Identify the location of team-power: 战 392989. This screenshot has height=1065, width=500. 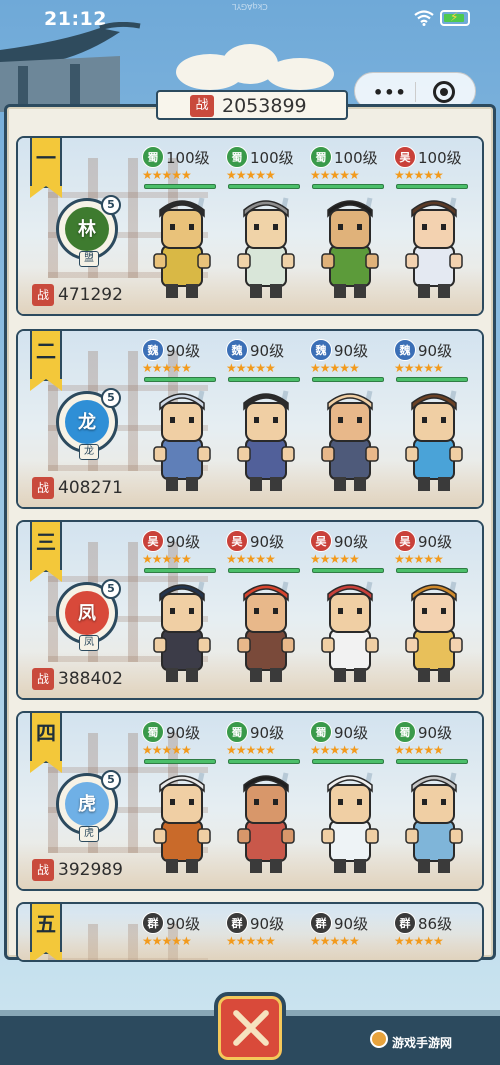
(86, 871).